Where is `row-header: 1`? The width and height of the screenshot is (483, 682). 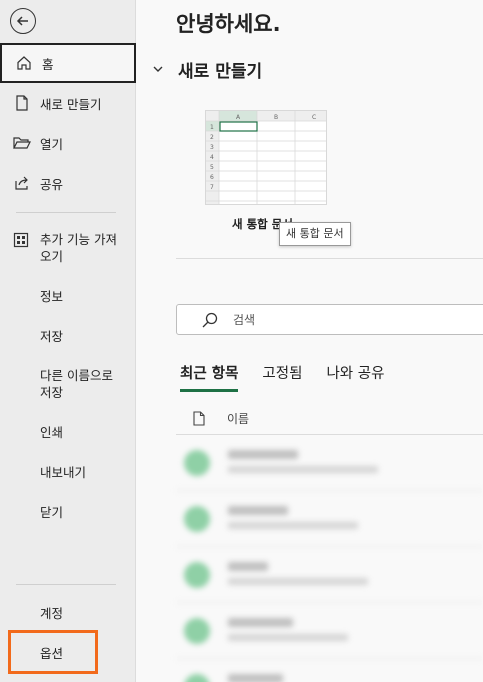 row-header: 1 is located at coordinates (212, 127).